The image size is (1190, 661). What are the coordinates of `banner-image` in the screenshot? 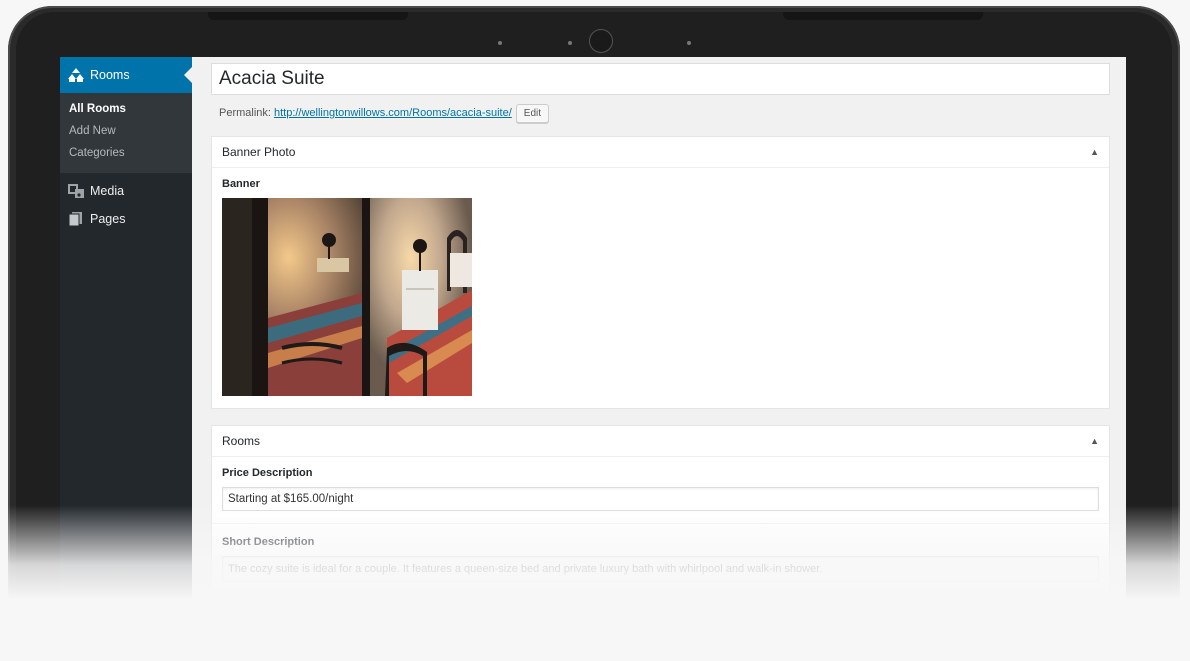 It's located at (347, 297).